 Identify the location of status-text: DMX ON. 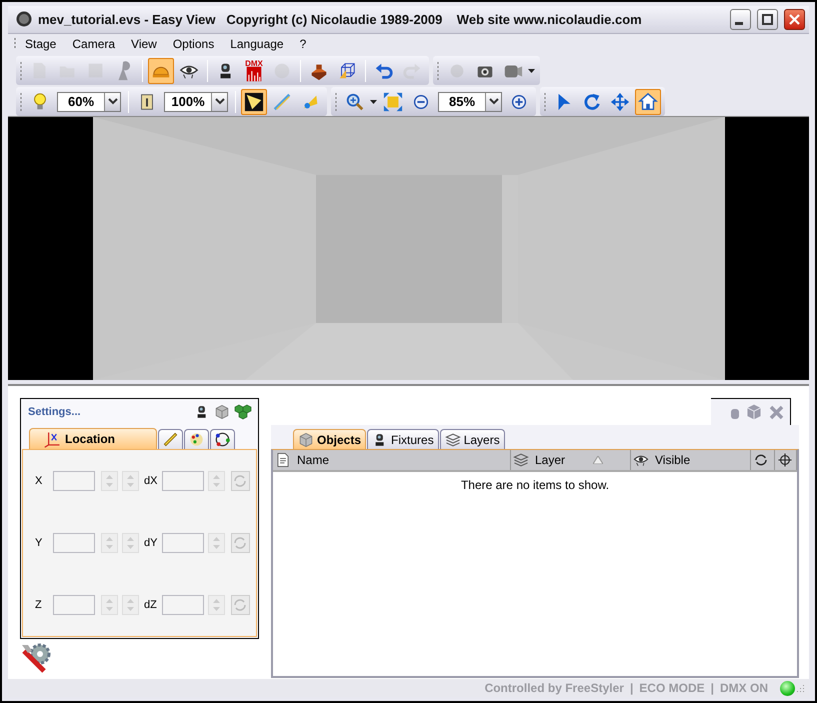
(744, 688).